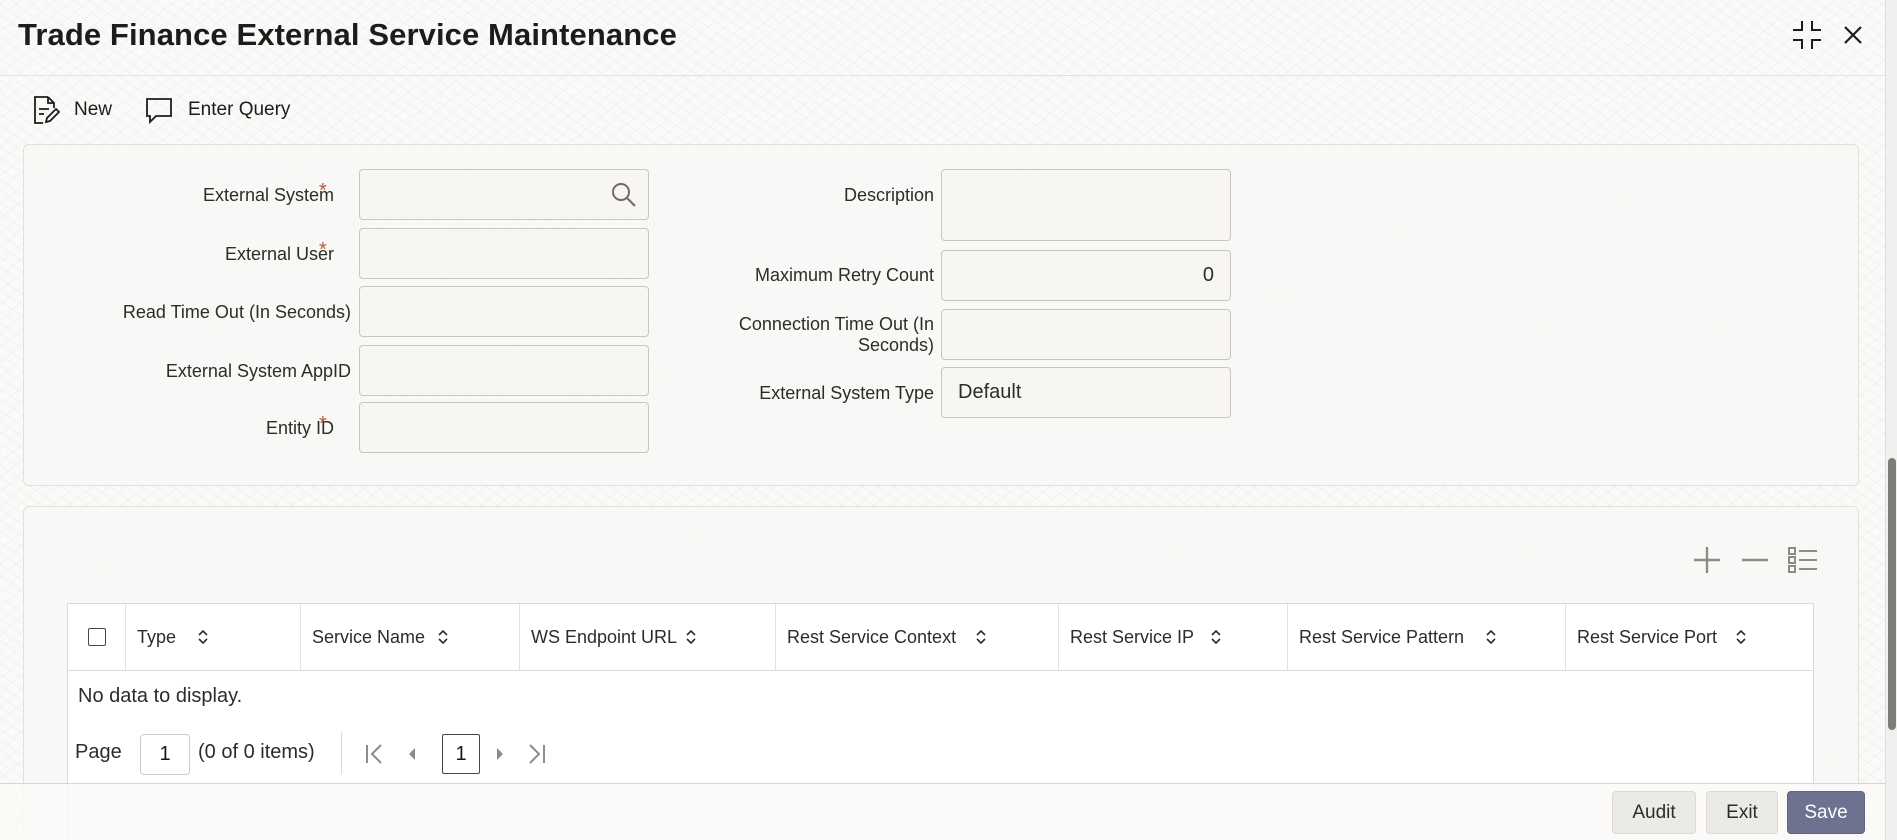  What do you see at coordinates (500, 754) in the screenshot?
I see `next-page-icon` at bounding box center [500, 754].